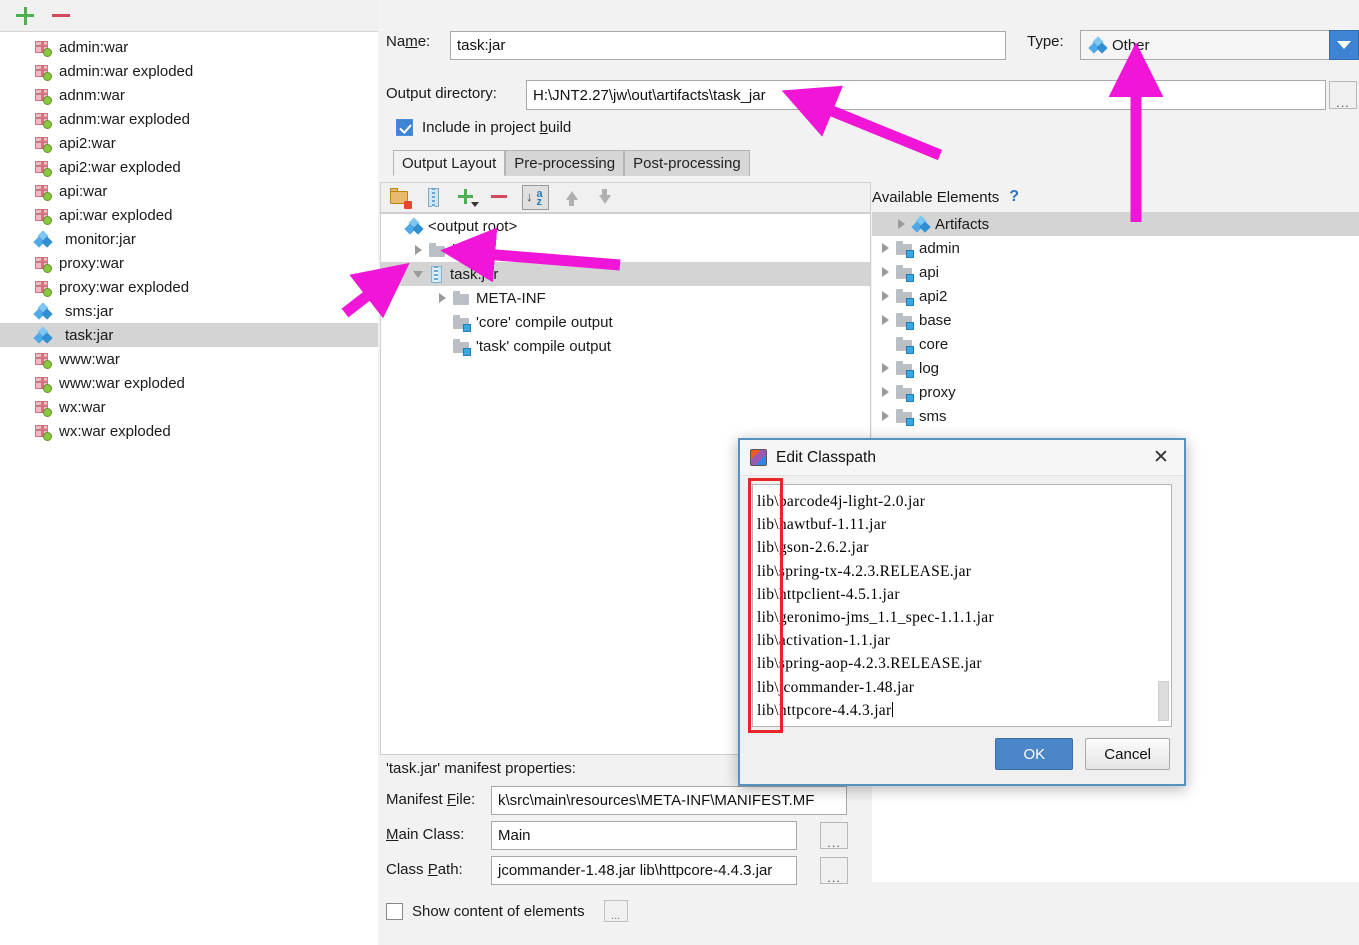 The image size is (1359, 945). What do you see at coordinates (1115, 392) in the screenshot?
I see `available-element-node: proxy` at bounding box center [1115, 392].